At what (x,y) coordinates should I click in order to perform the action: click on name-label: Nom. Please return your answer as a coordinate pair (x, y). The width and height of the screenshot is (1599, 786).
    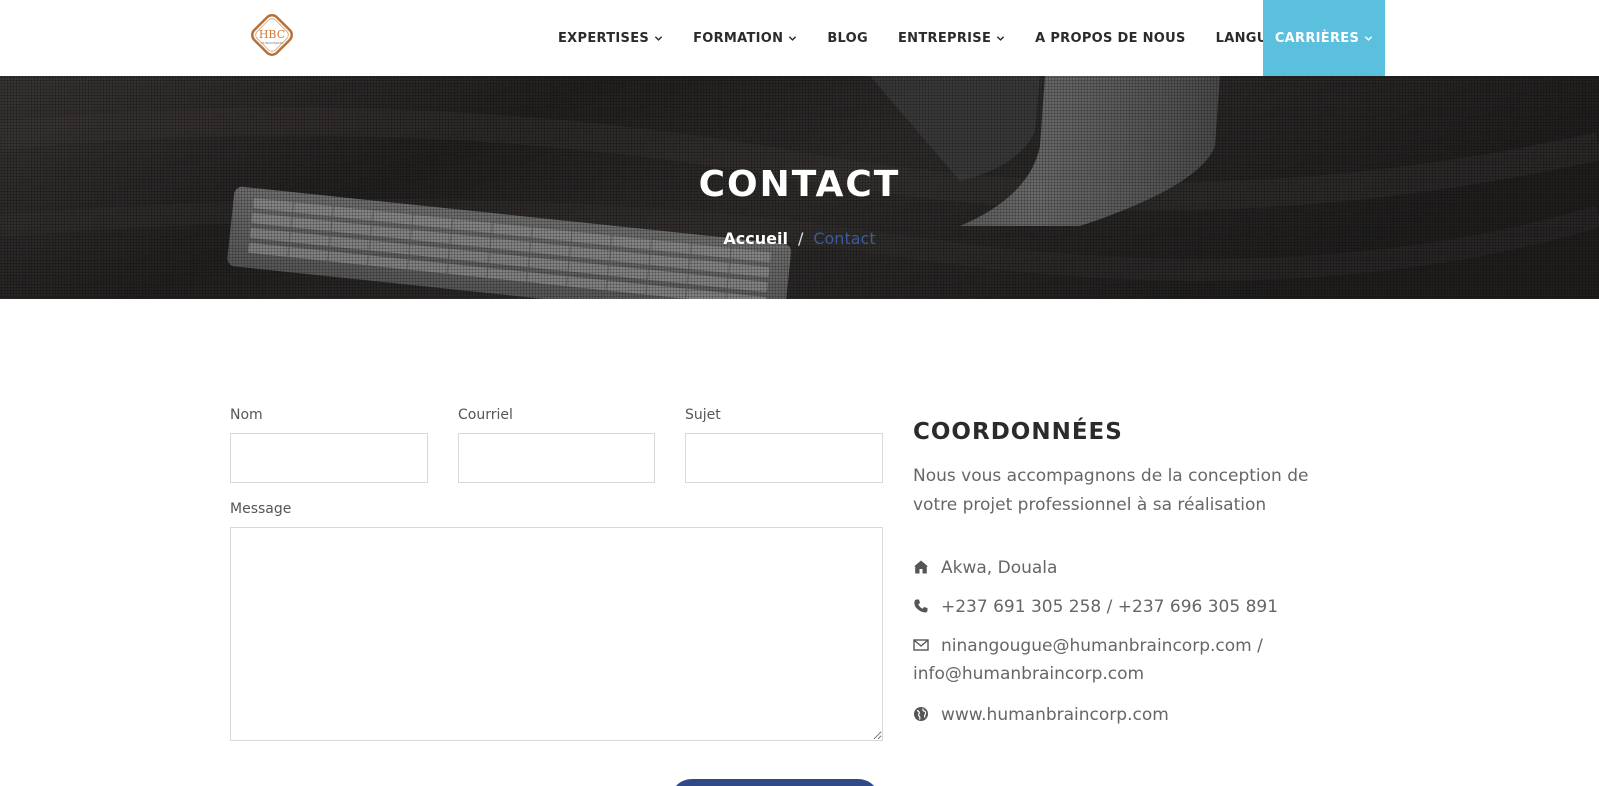
    Looking at the image, I should click on (246, 415).